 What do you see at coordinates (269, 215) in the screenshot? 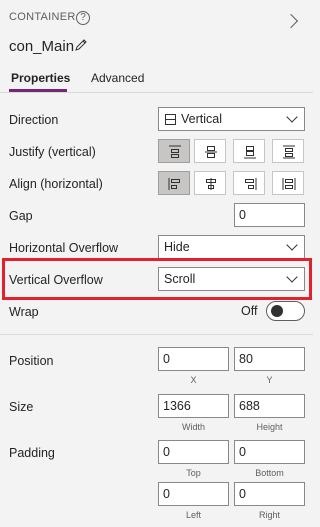
I see `gap-input: 0` at bounding box center [269, 215].